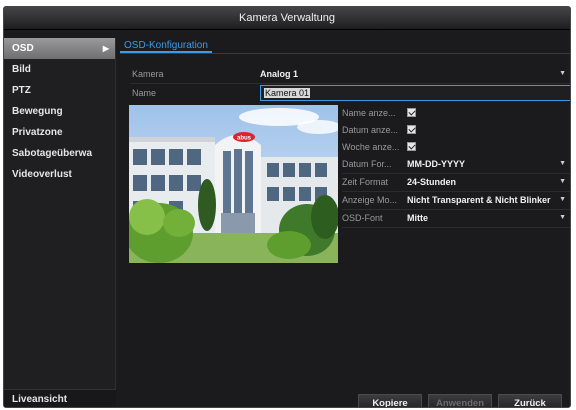 The image size is (576, 410). I want to click on sidebar-item-sabotage: Sabotageüberwa, so click(59, 153).